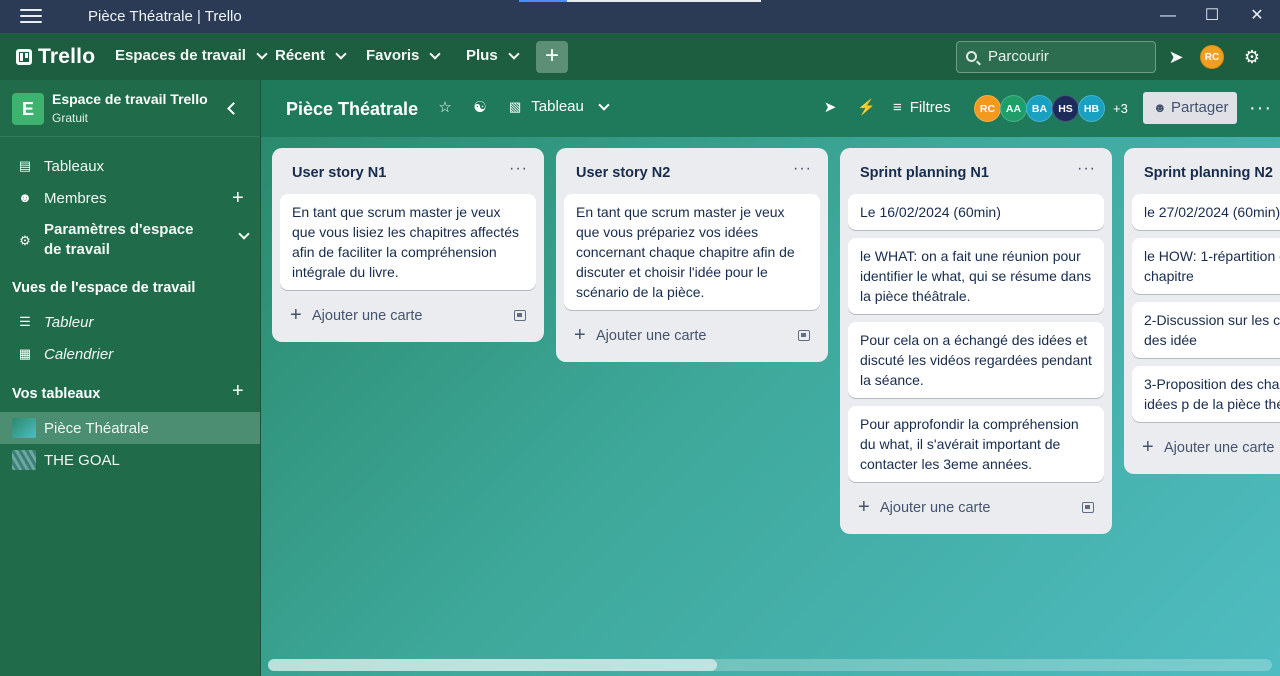 This screenshot has width=1280, height=676. Describe the element at coordinates (1018, 56) in the screenshot. I see `search-placeholder: Parcourir` at that location.